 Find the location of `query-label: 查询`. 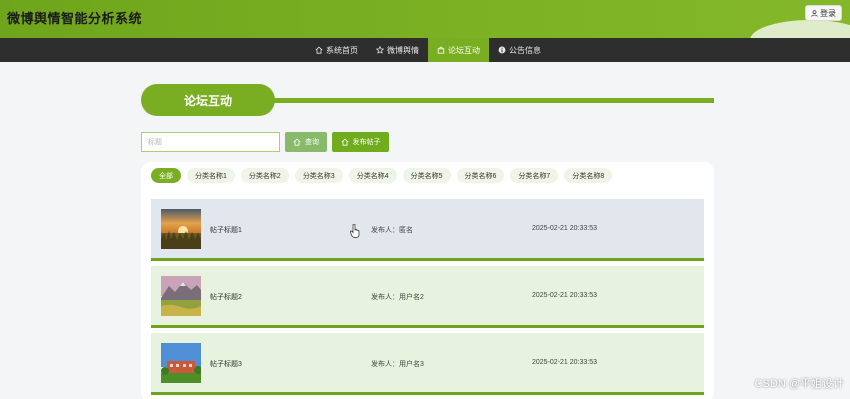

query-label: 查询 is located at coordinates (312, 142).